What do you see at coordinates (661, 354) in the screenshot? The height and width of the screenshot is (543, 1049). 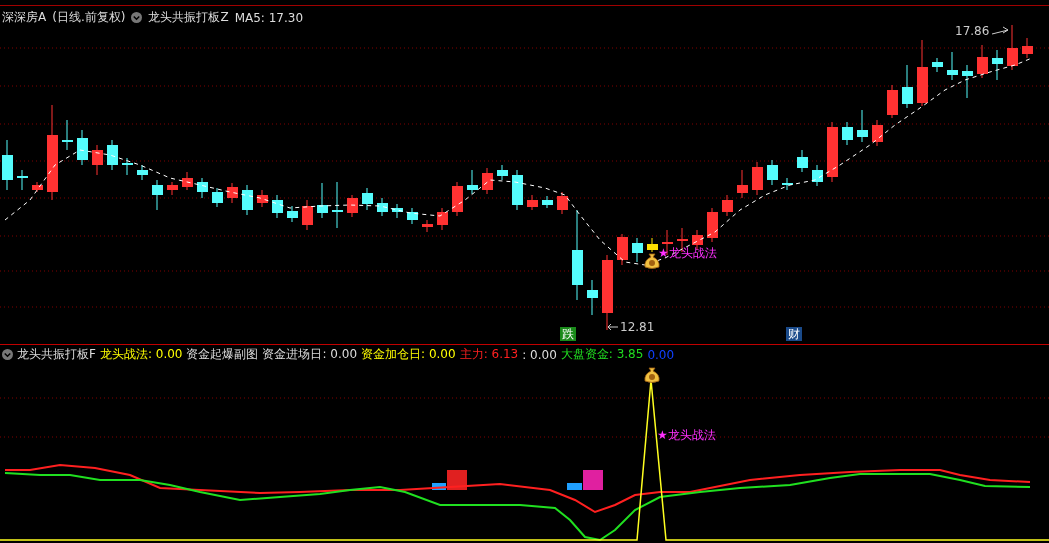 I see `indicator-value: 0.00` at bounding box center [661, 354].